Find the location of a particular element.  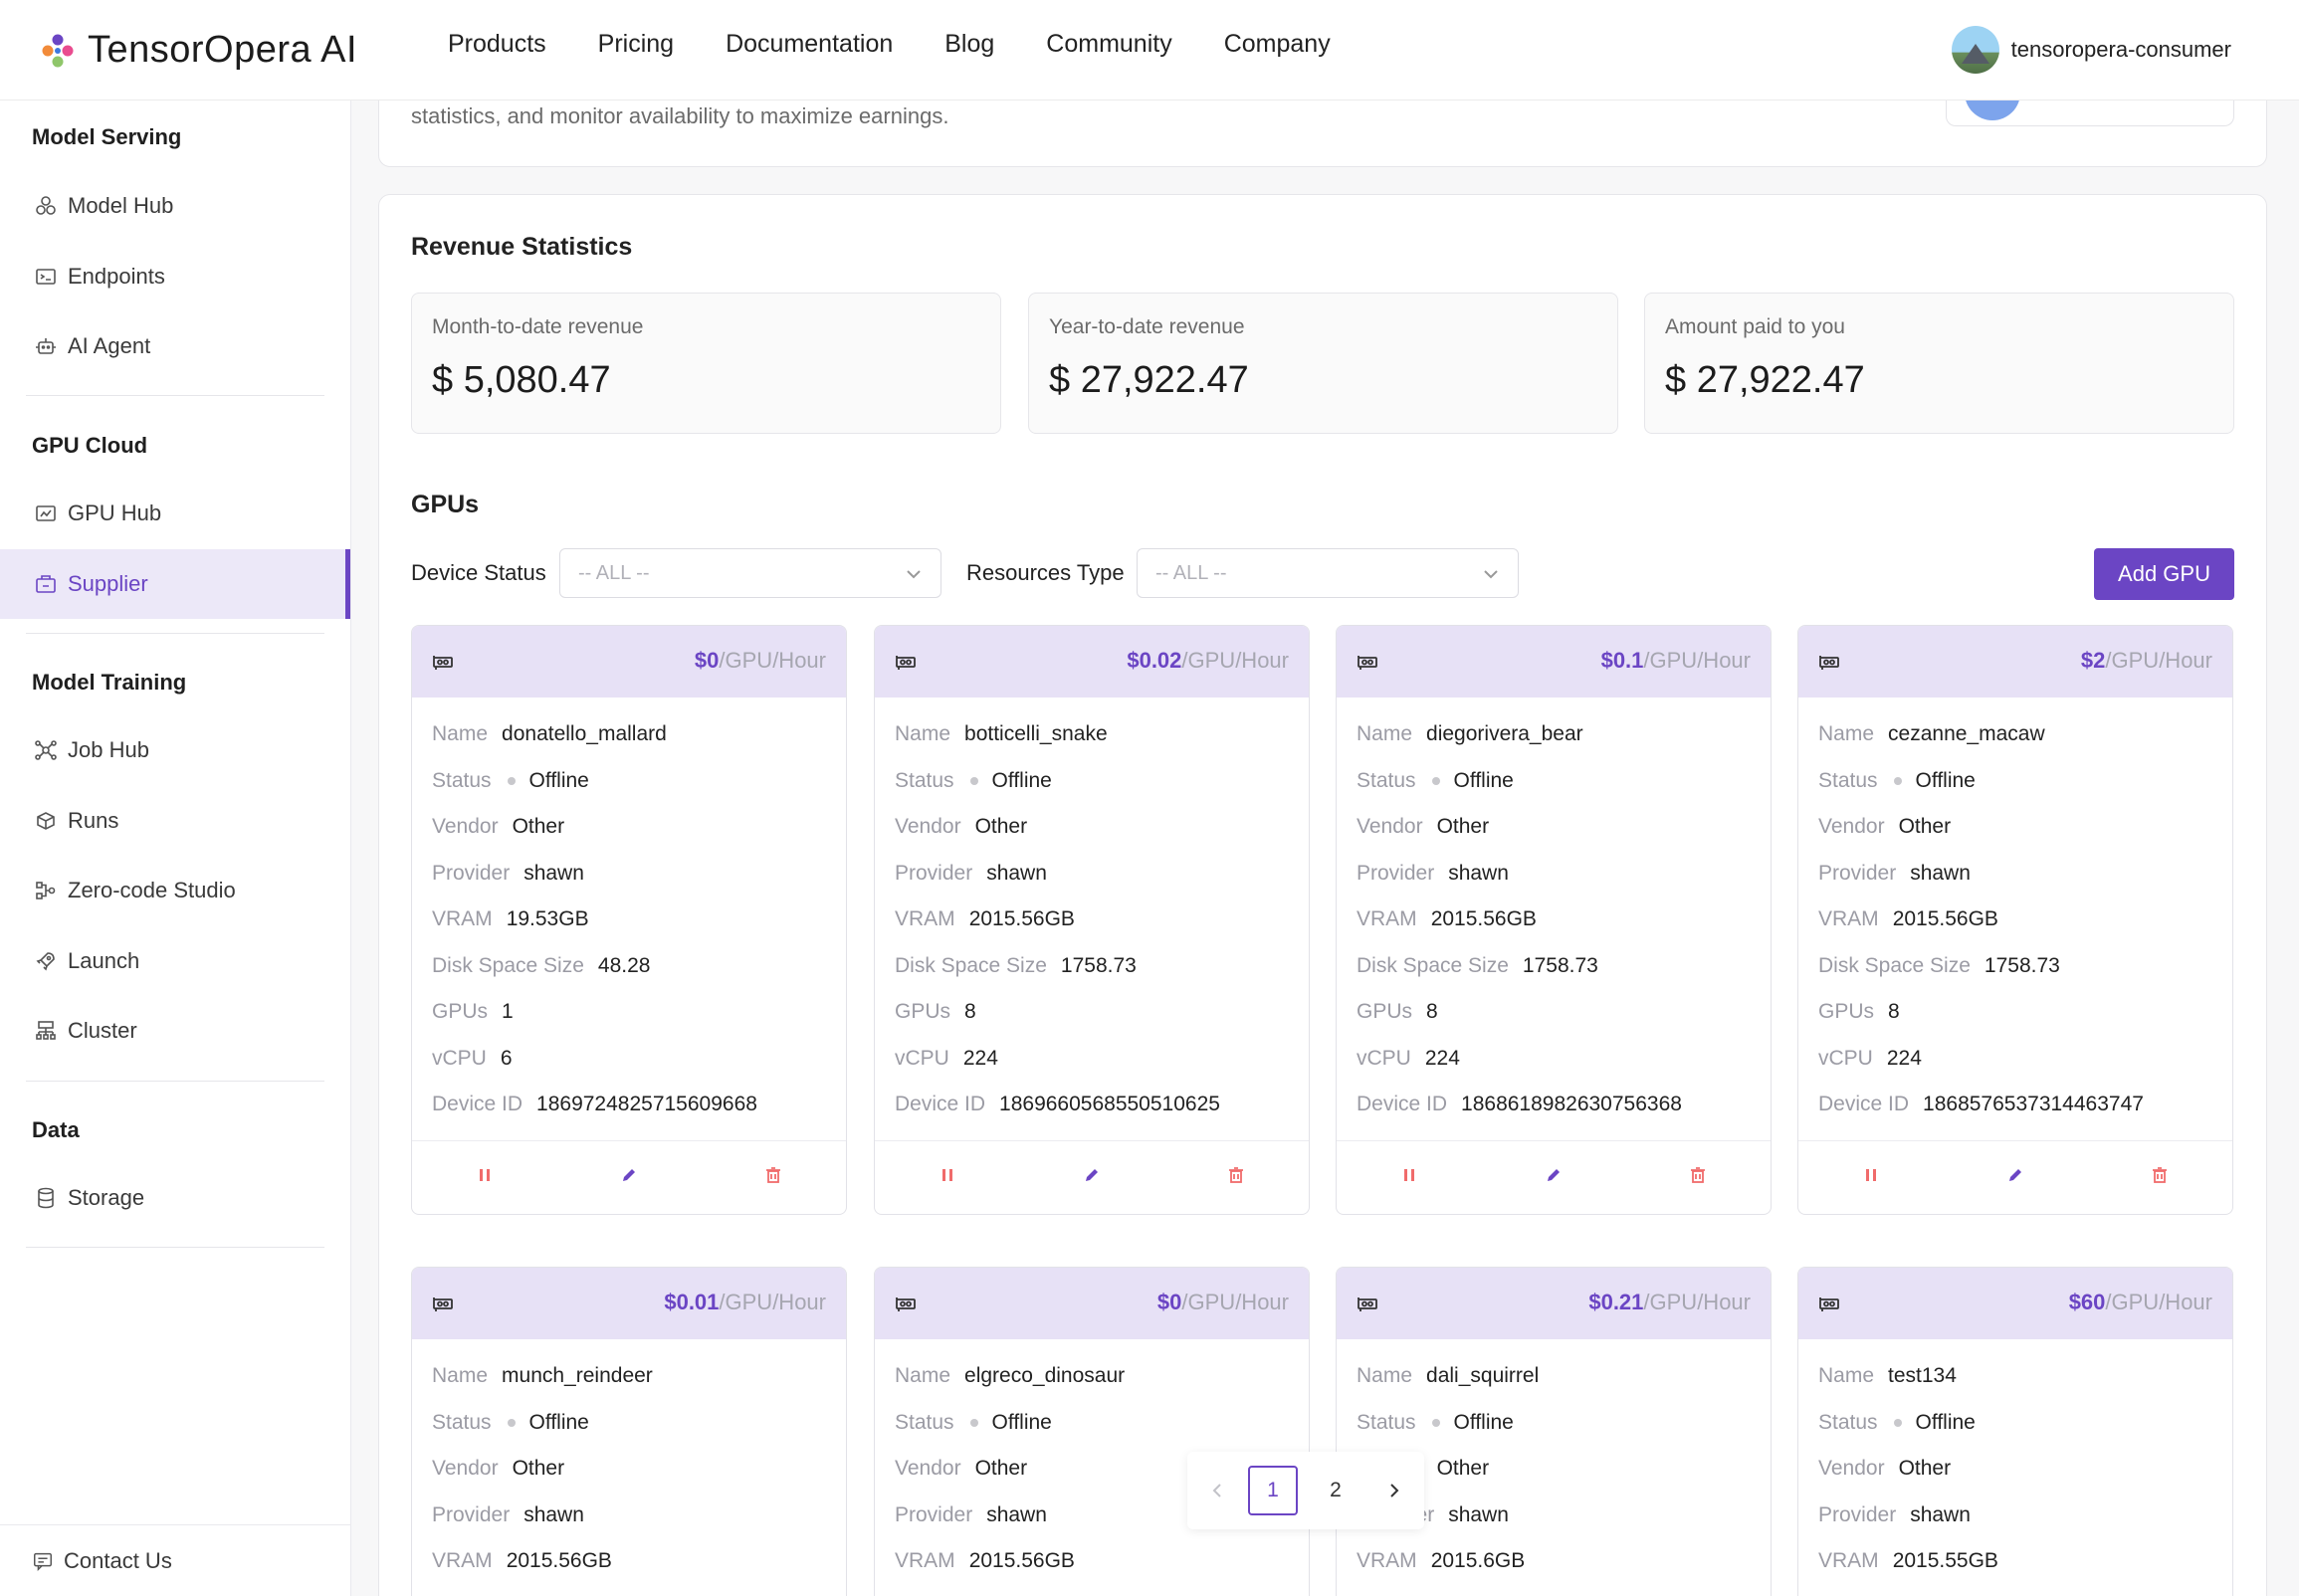

gpu-status-row: Status Offline is located at coordinates (1554, 781).